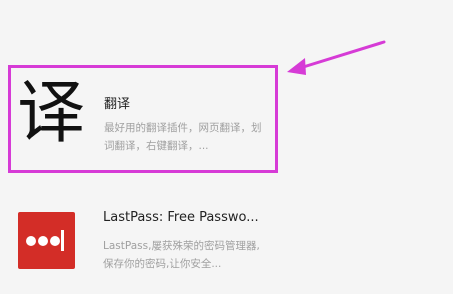 This screenshot has width=453, height=294. I want to click on lastpass-bar-icon, so click(62, 240).